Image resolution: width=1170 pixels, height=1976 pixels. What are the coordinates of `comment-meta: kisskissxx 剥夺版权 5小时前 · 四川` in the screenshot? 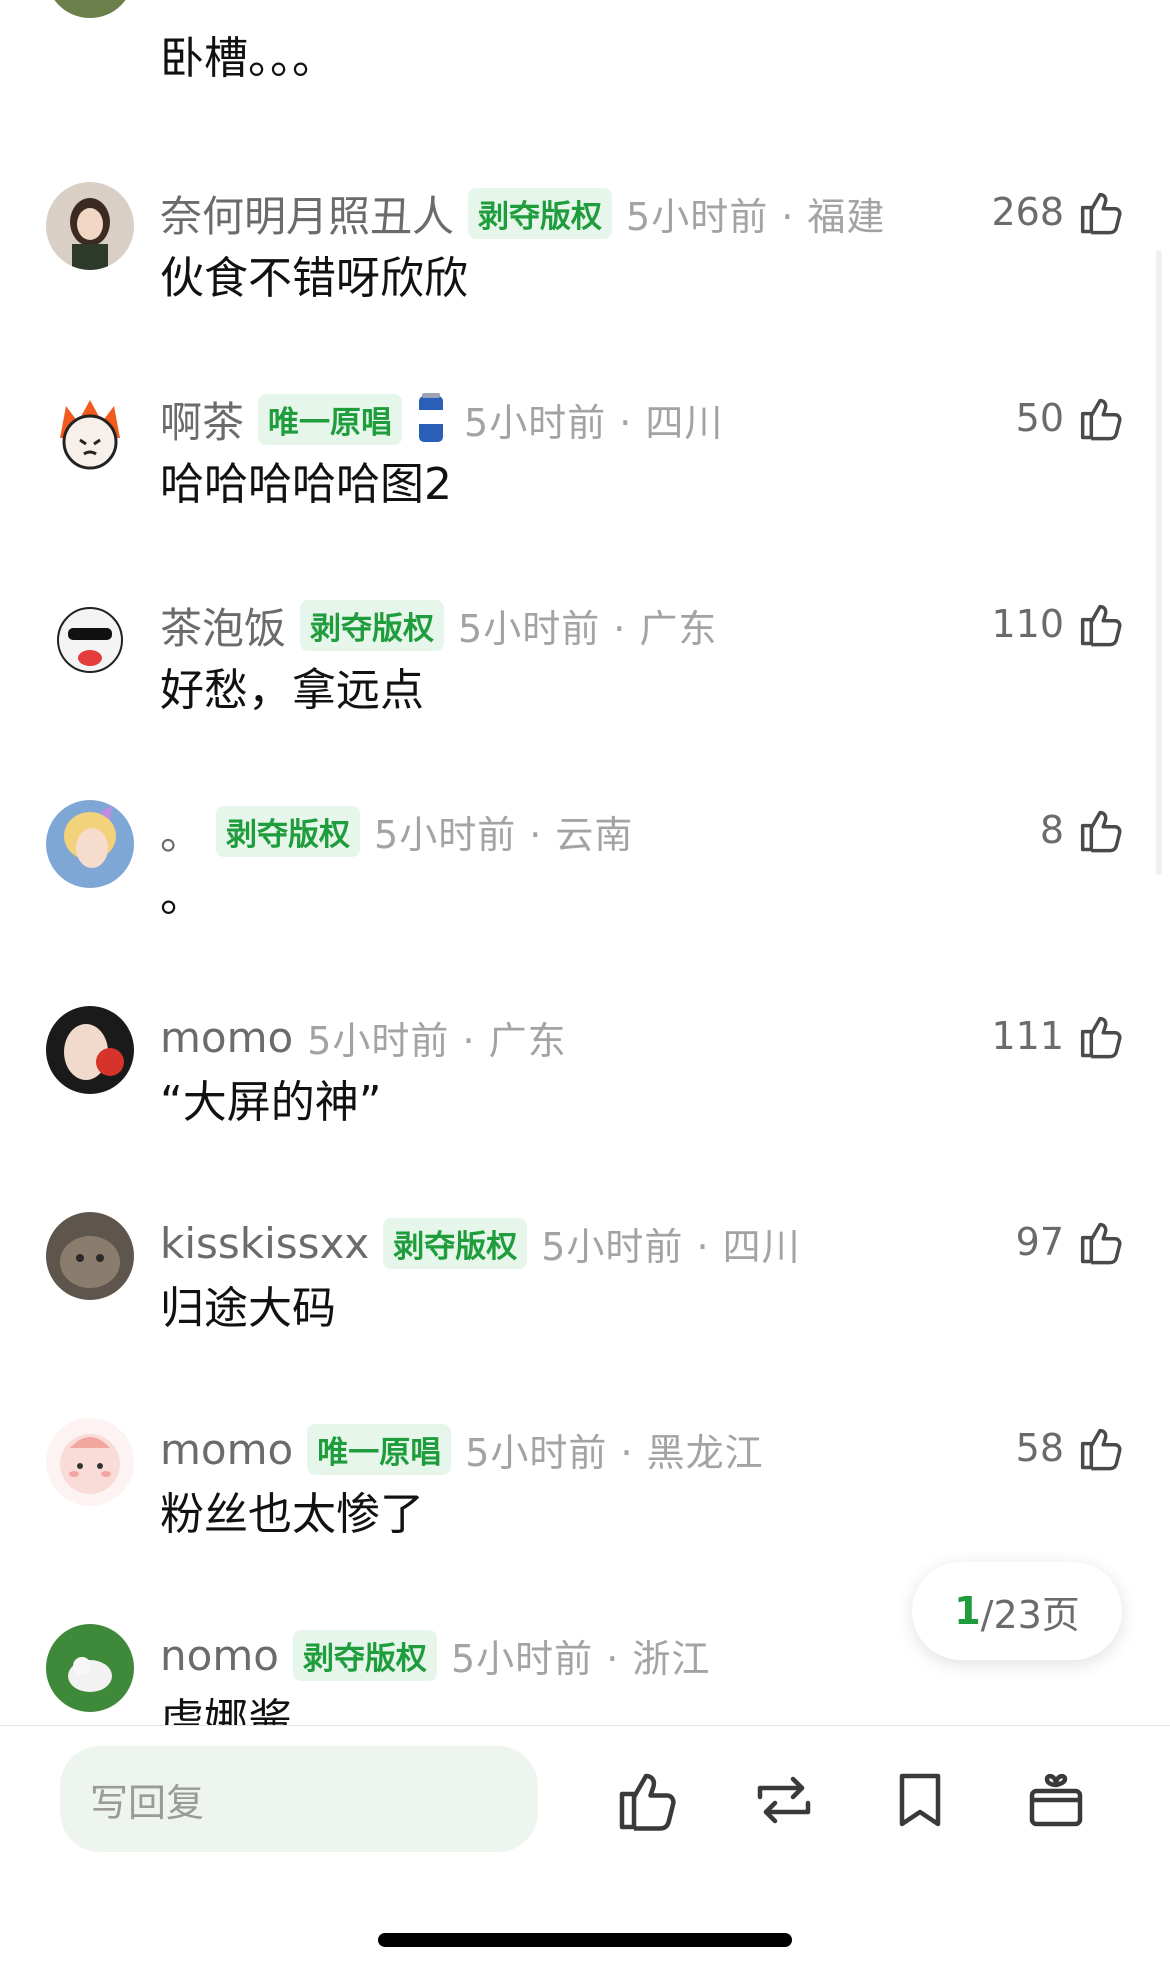 It's located at (480, 1243).